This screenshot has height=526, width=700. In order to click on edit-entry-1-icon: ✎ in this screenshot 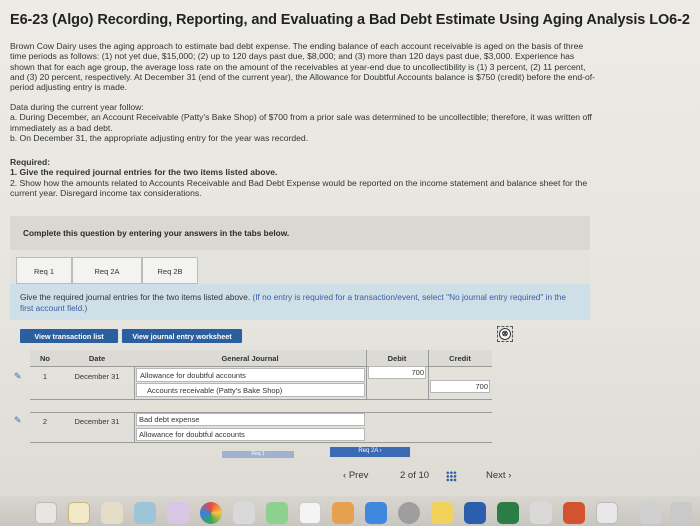, I will do `click(19, 376)`.